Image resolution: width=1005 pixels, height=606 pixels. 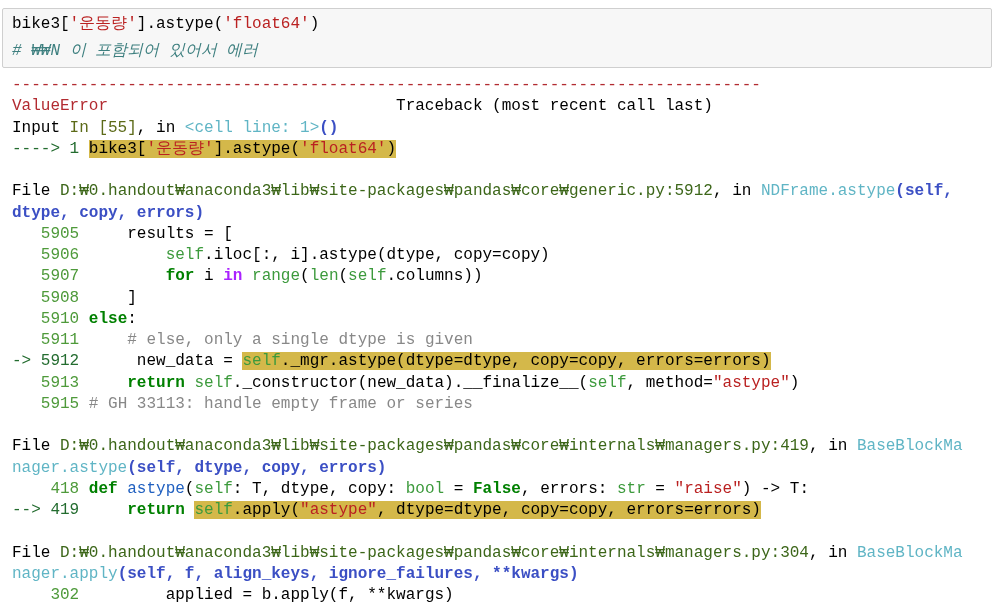 I want to click on code-line: # ₩₩N 이 포함되어 있어서 에러, so click(x=136, y=51).